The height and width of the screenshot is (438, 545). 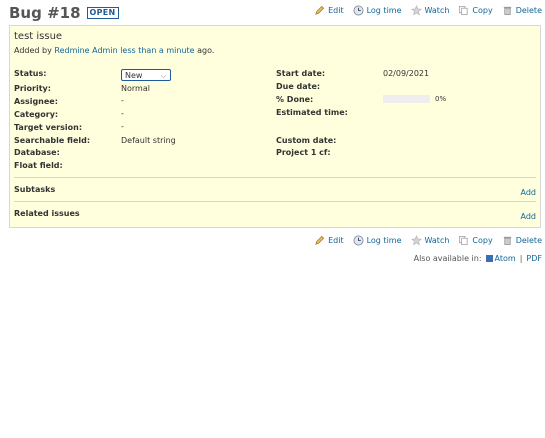 I want to click on searchable-field-label: Searchable field:, so click(x=52, y=140).